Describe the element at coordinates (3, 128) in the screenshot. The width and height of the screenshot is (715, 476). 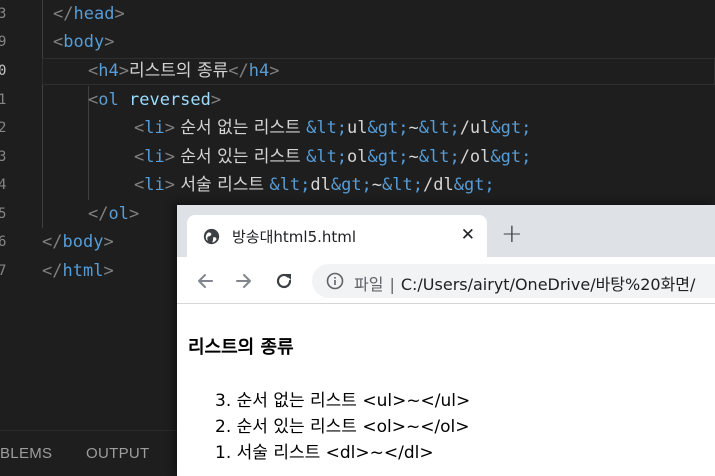
I see `line-number: 2` at that location.